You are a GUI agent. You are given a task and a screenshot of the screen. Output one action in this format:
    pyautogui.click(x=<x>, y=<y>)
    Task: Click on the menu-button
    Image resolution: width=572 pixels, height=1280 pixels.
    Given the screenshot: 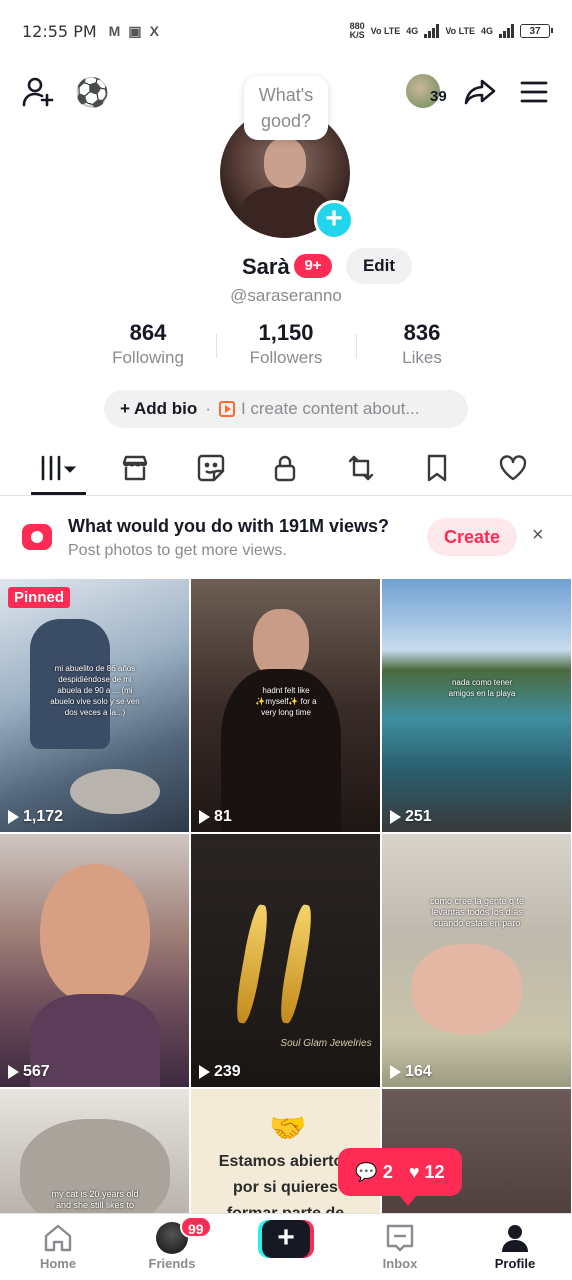 What is the action you would take?
    pyautogui.click(x=534, y=92)
    